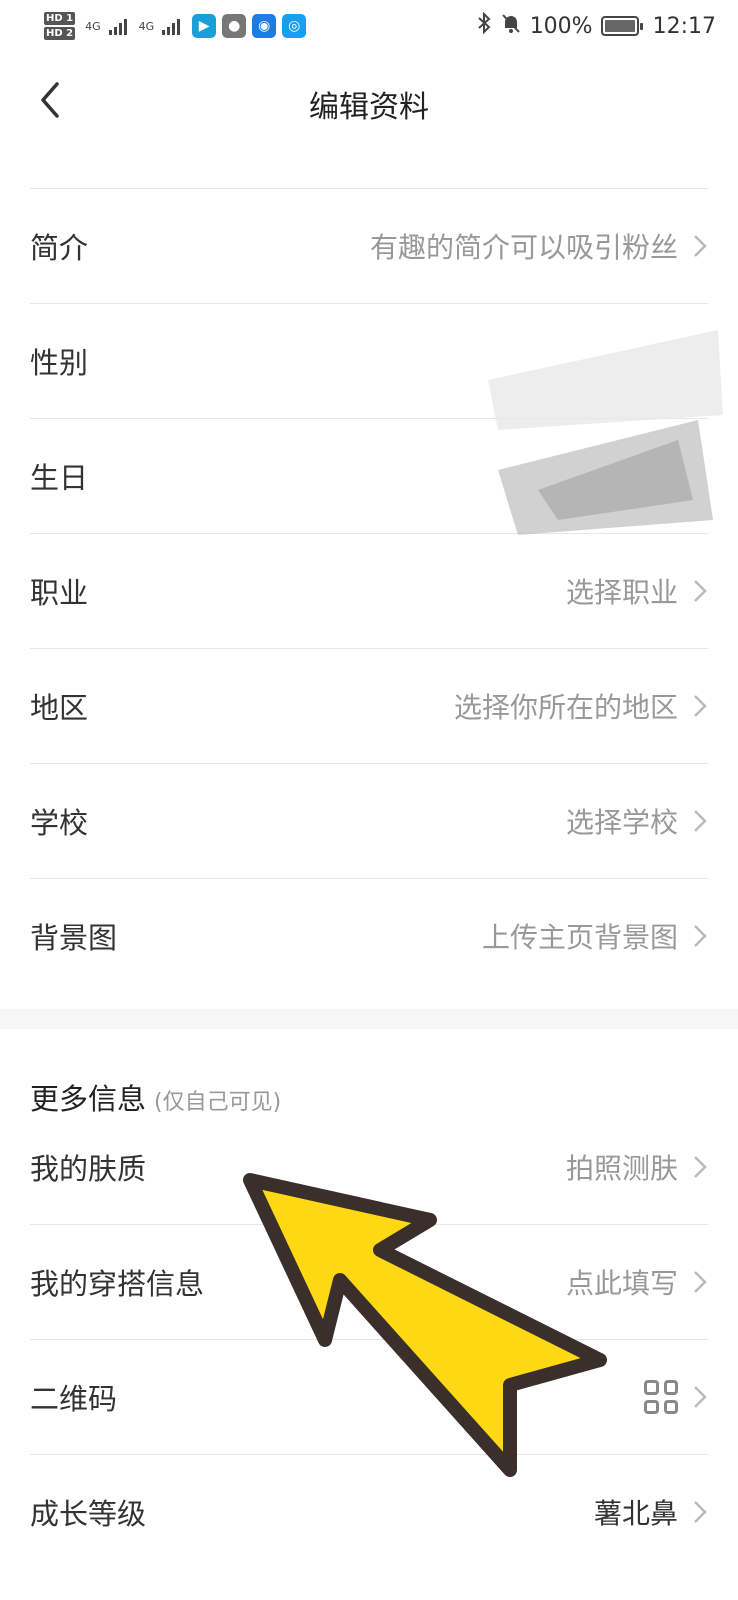 This screenshot has height=1600, width=738. I want to click on profile-row-school: 学校 选择学校, so click(369, 820).